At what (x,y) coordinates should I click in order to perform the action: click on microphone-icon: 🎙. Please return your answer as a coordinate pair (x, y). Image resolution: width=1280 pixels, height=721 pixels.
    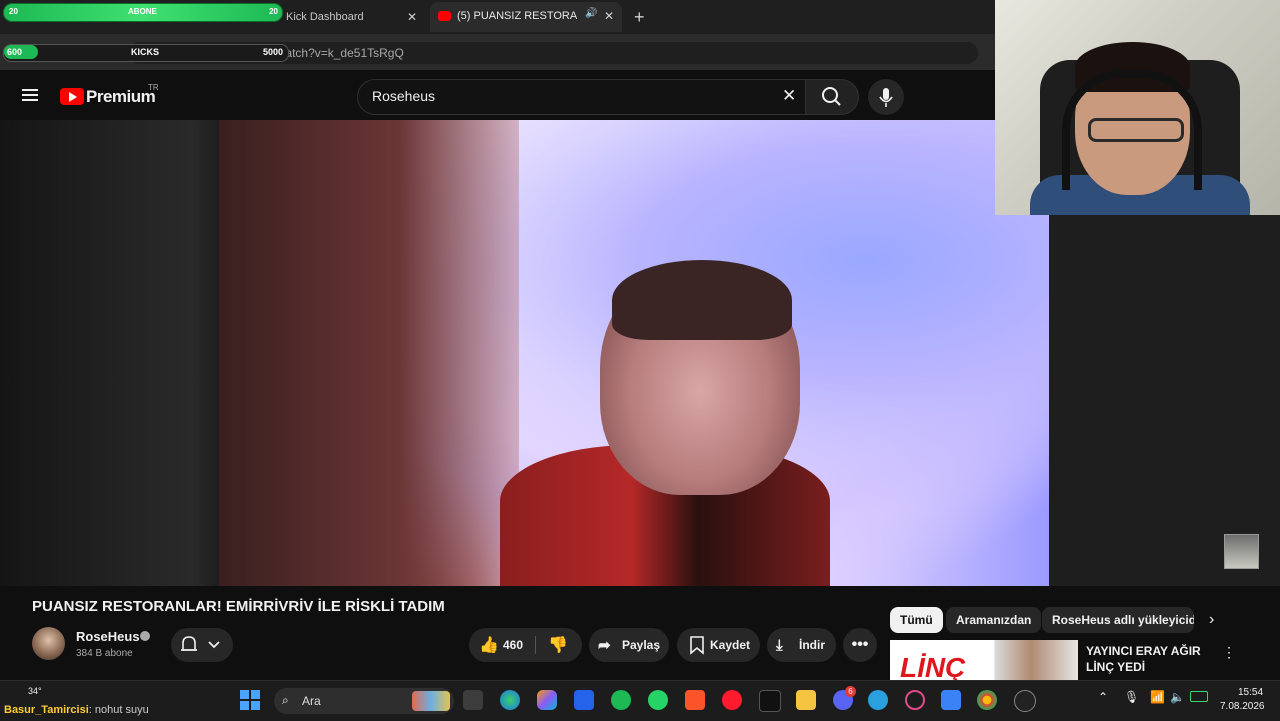
    Looking at the image, I should click on (1131, 697).